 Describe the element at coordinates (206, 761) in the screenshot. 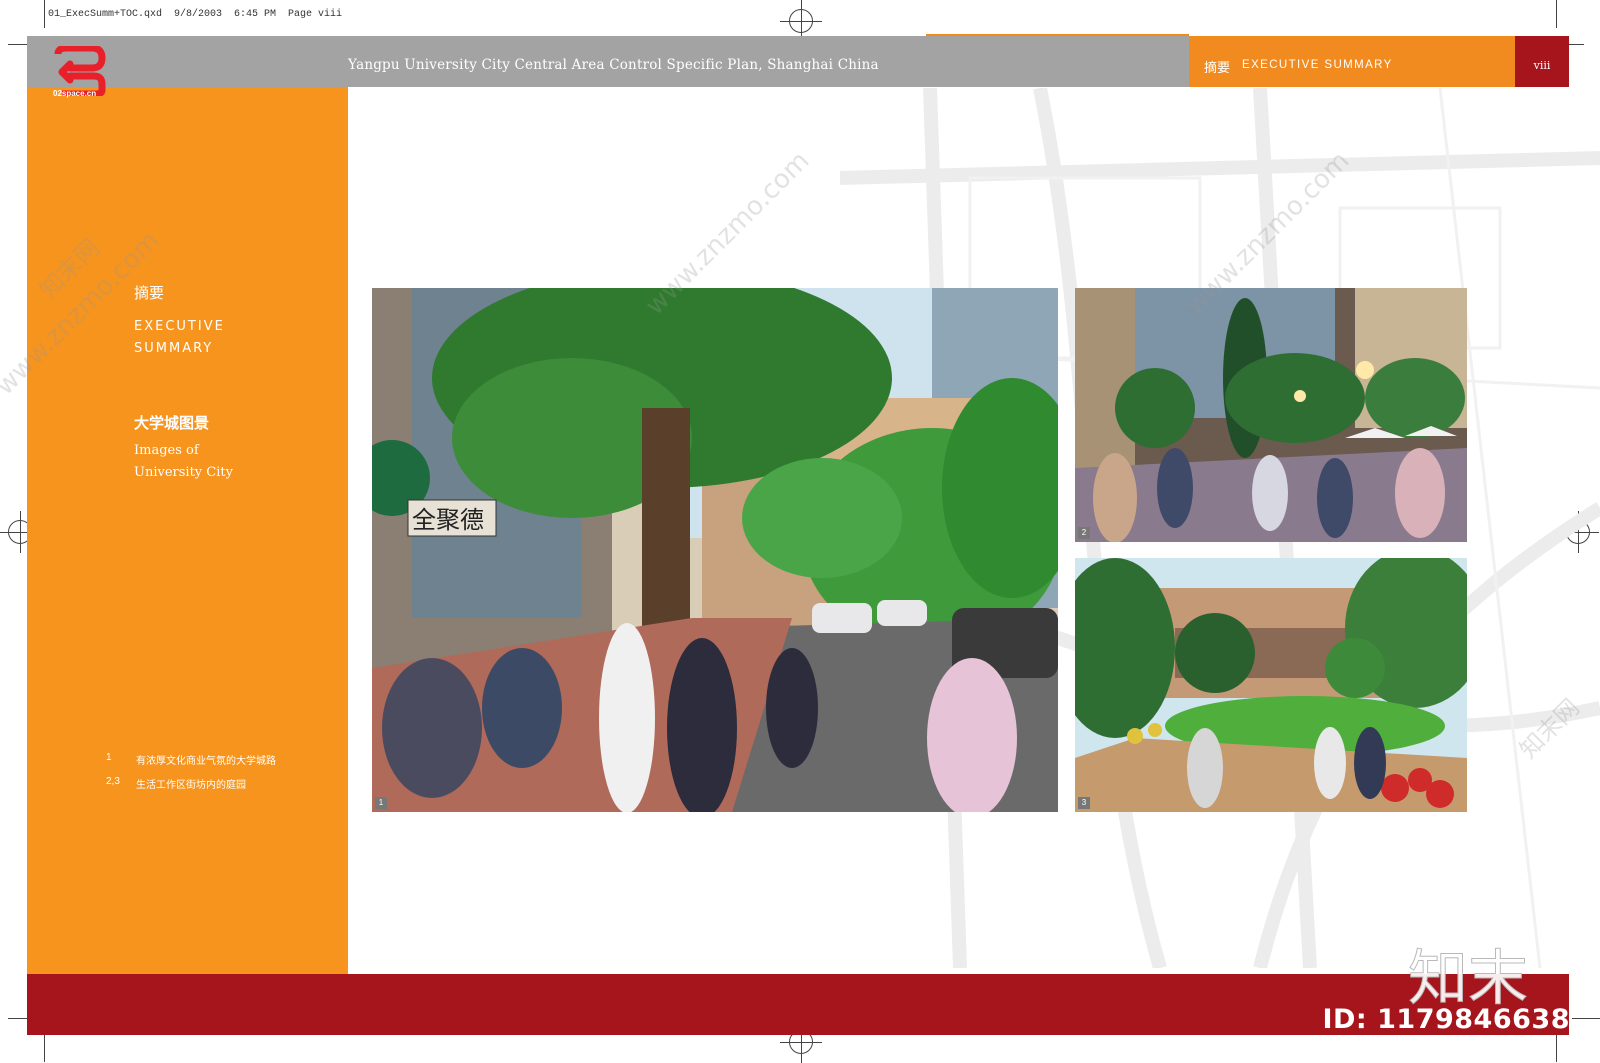

I see `caption-text: 有浓厚文化商业气氛的大学城路` at that location.